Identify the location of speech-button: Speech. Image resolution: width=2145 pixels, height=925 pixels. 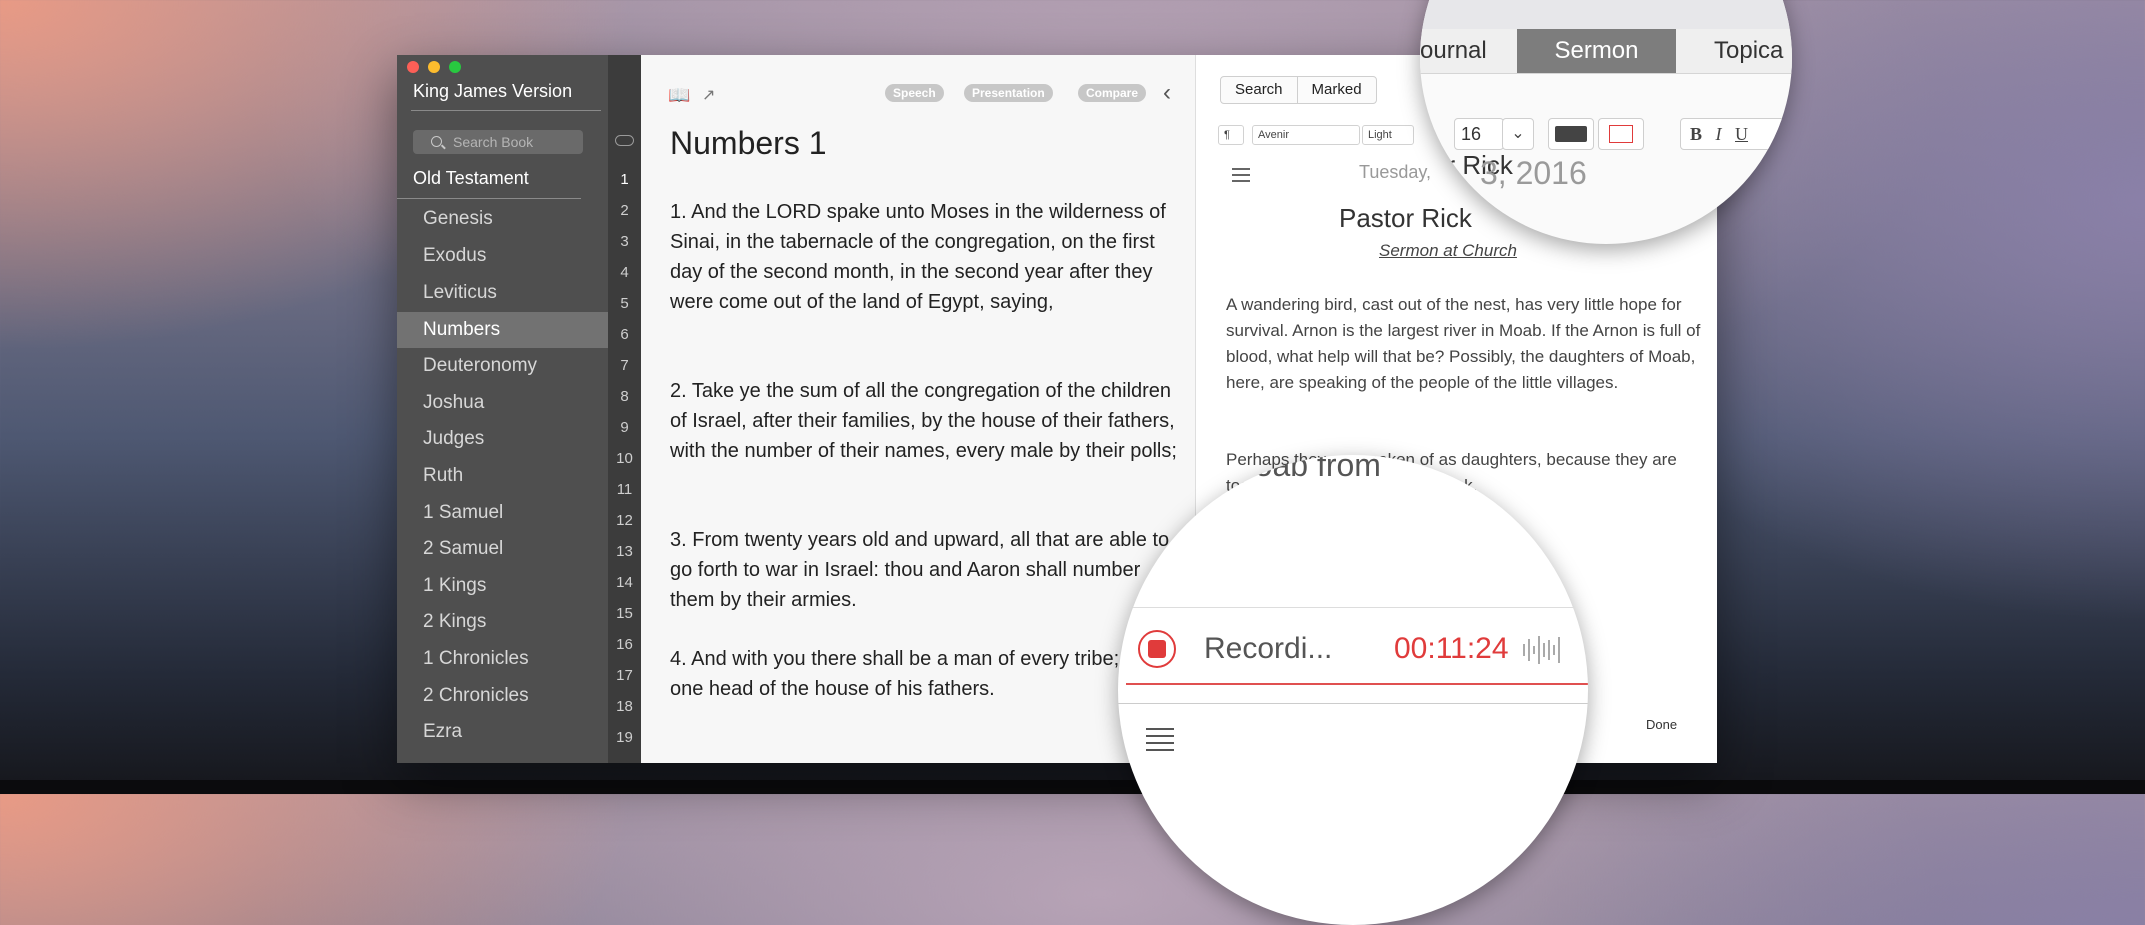
(914, 93).